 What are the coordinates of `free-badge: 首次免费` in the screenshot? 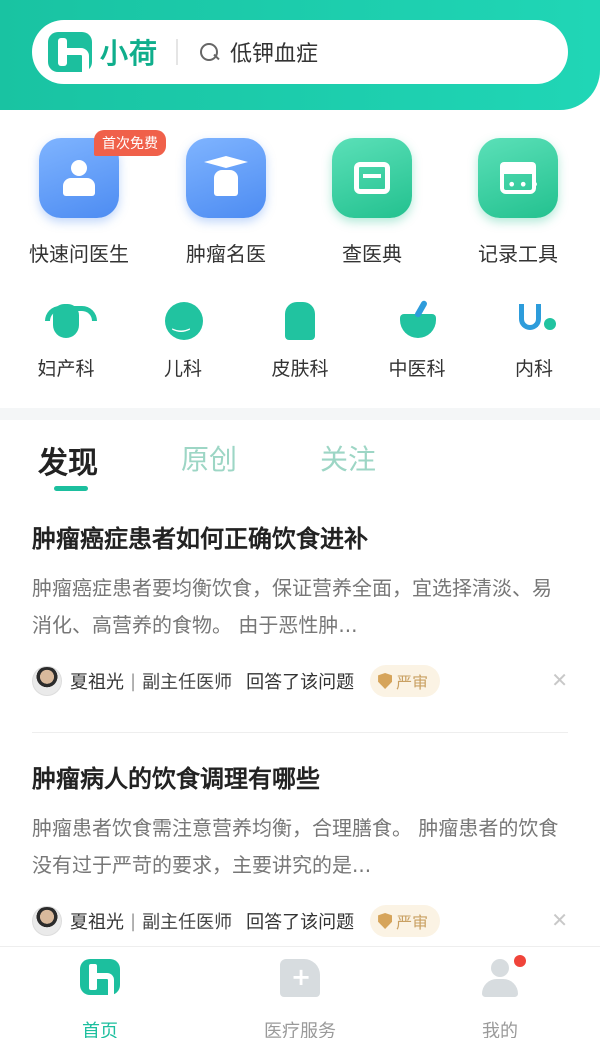 It's located at (130, 143).